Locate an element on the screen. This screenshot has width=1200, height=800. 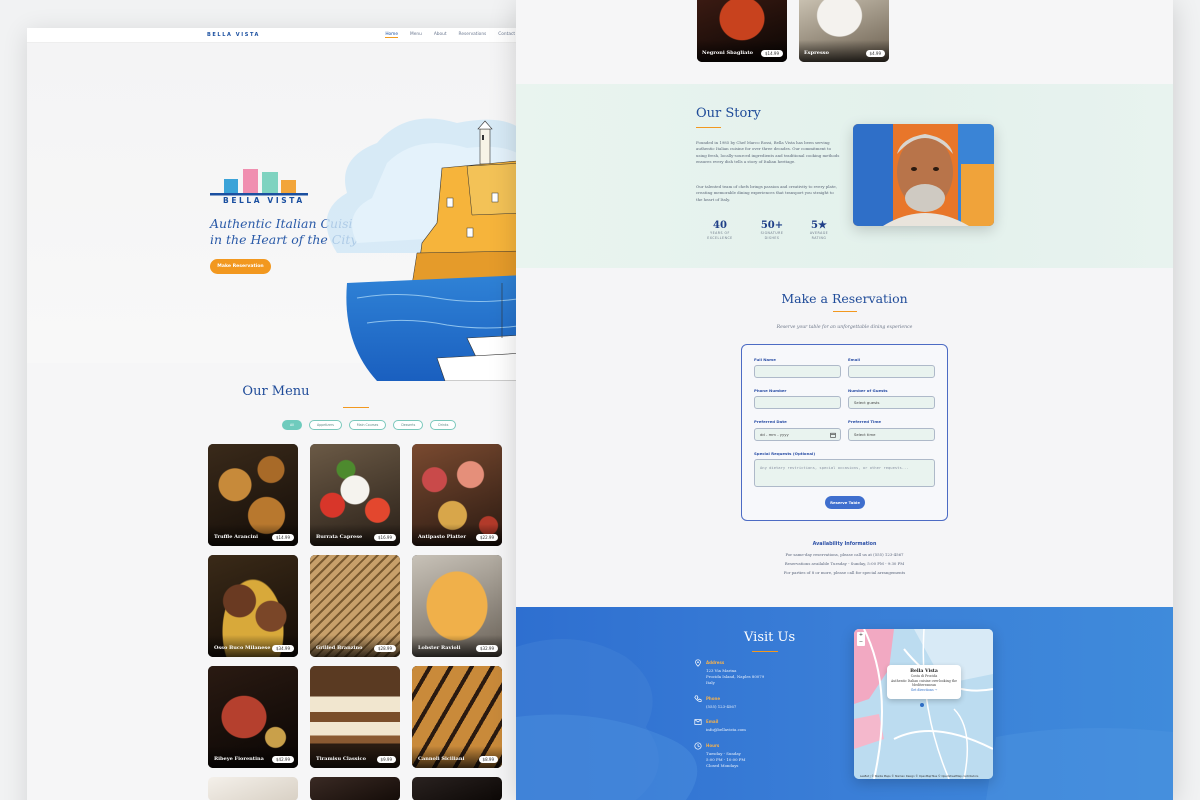
menu-card: Tiramisu Classico $9.99 is located at coordinates (355, 717).